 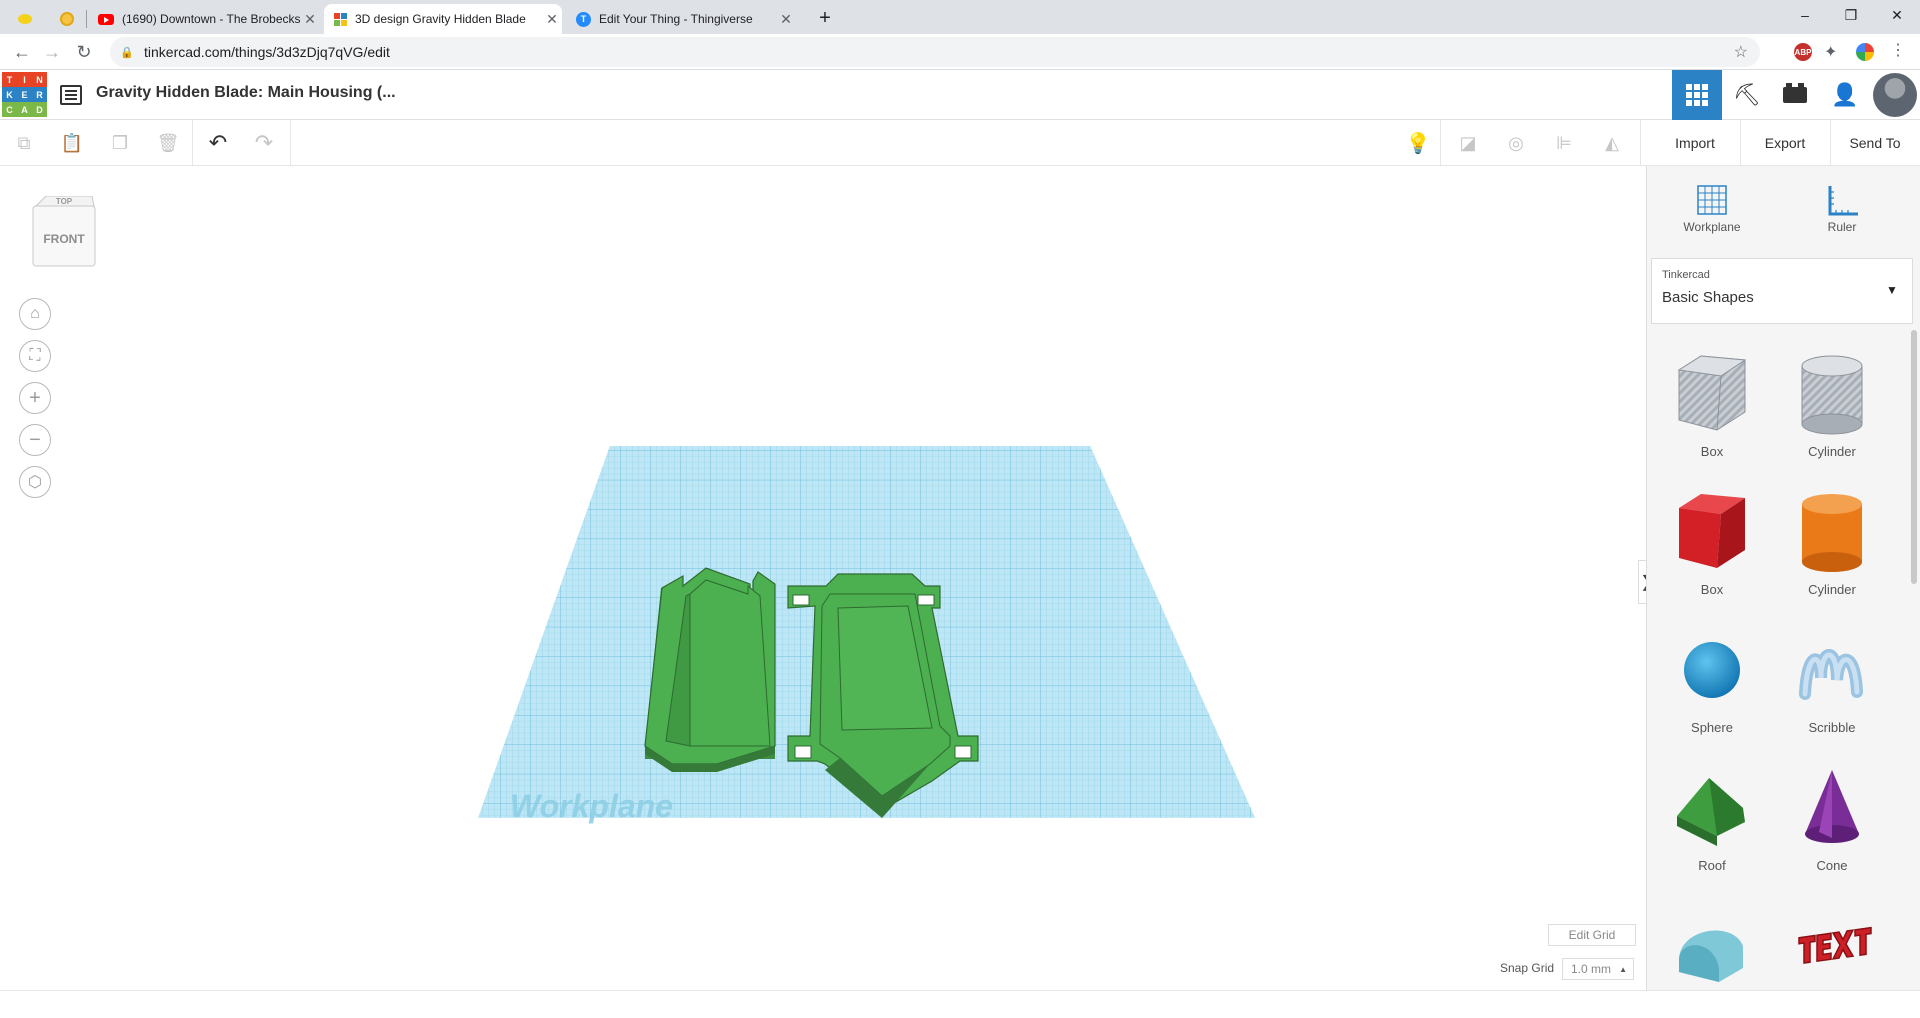 I want to click on pinned-app-icon, so click(x=67, y=19).